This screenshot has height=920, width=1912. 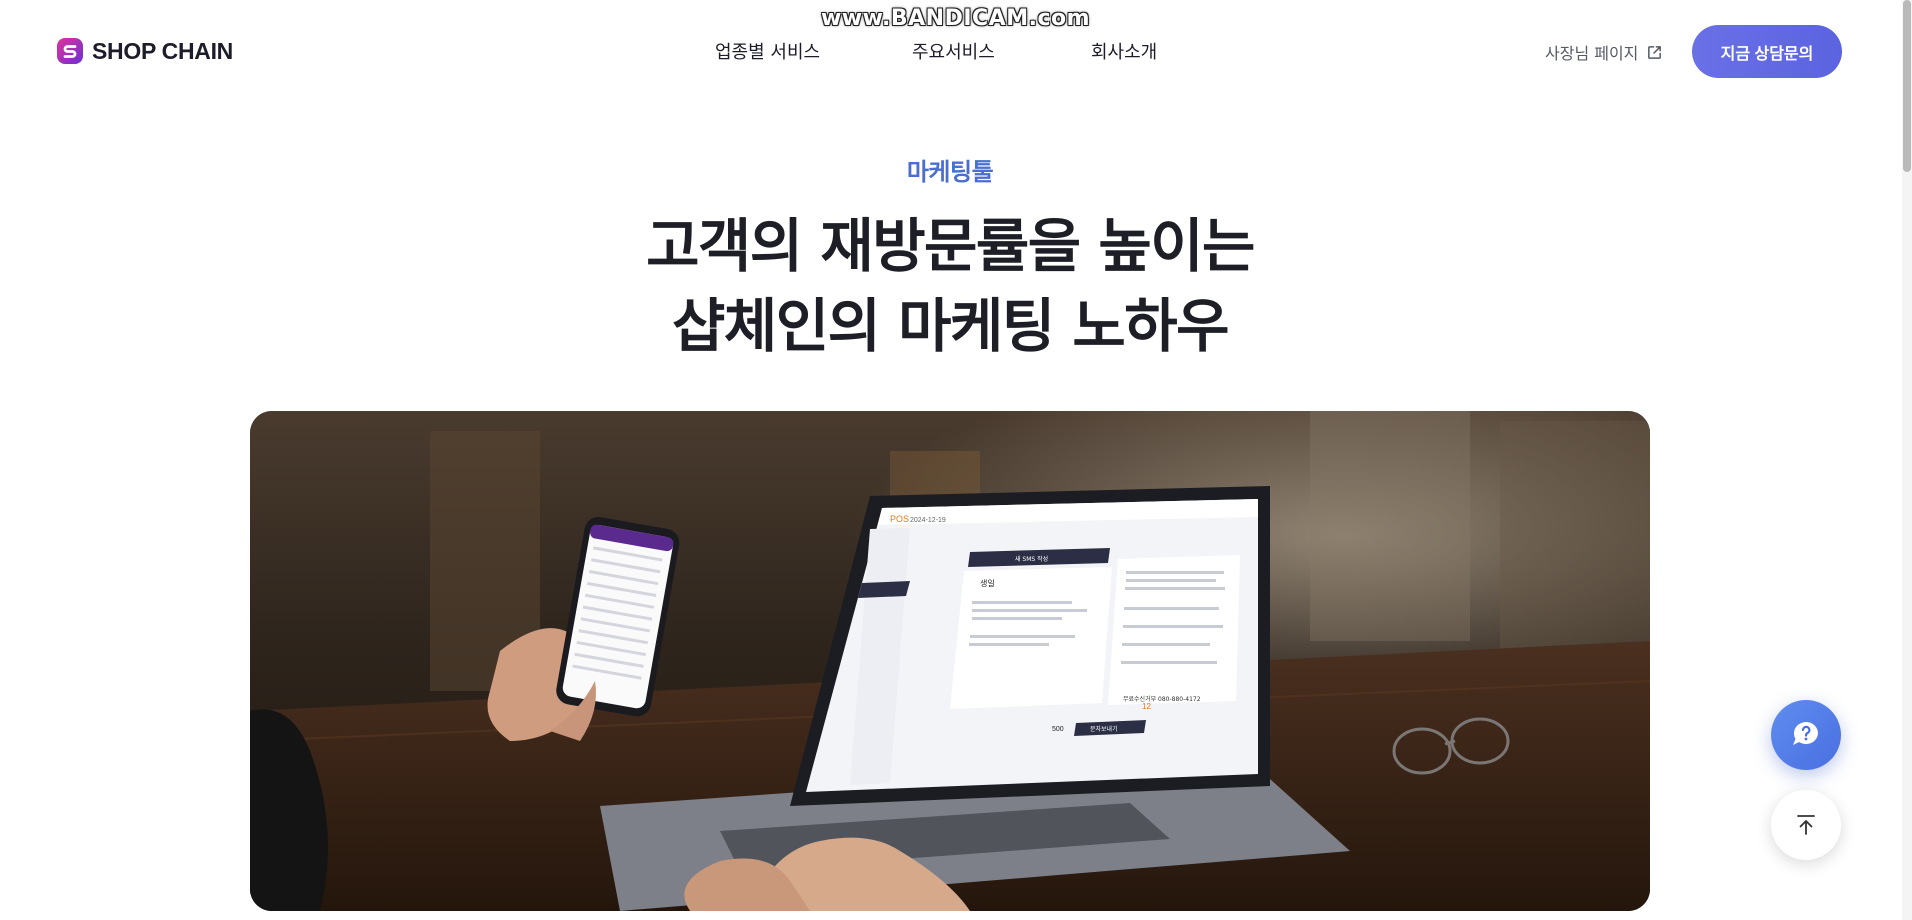 I want to click on help-chat-button, so click(x=1806, y=735).